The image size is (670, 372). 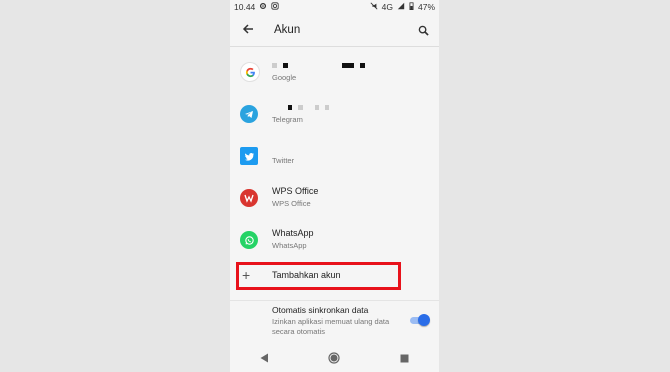 I want to click on account-type-label: WhatsApp, so click(x=289, y=245).